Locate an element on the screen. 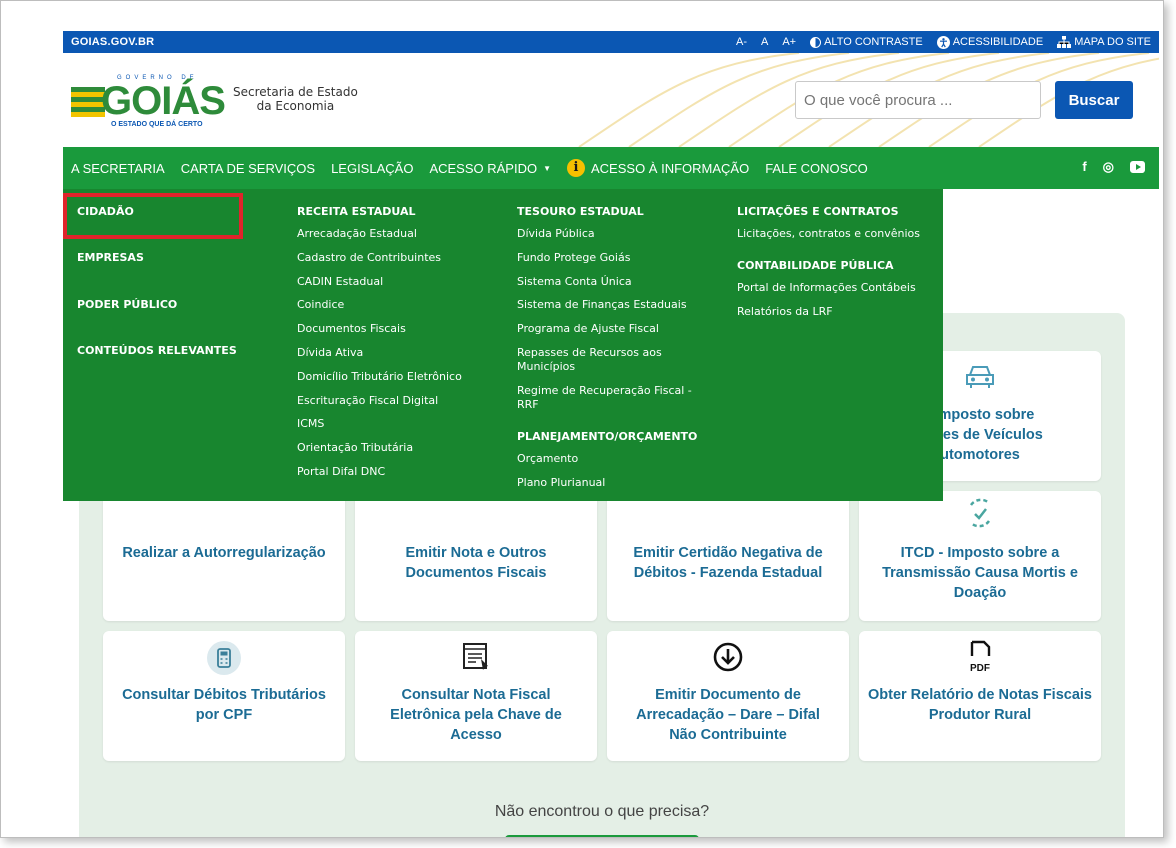 Image resolution: width=1176 pixels, height=848 pixels. goias-gov-link: GOIAS.GOV.BR is located at coordinates (403, 42).